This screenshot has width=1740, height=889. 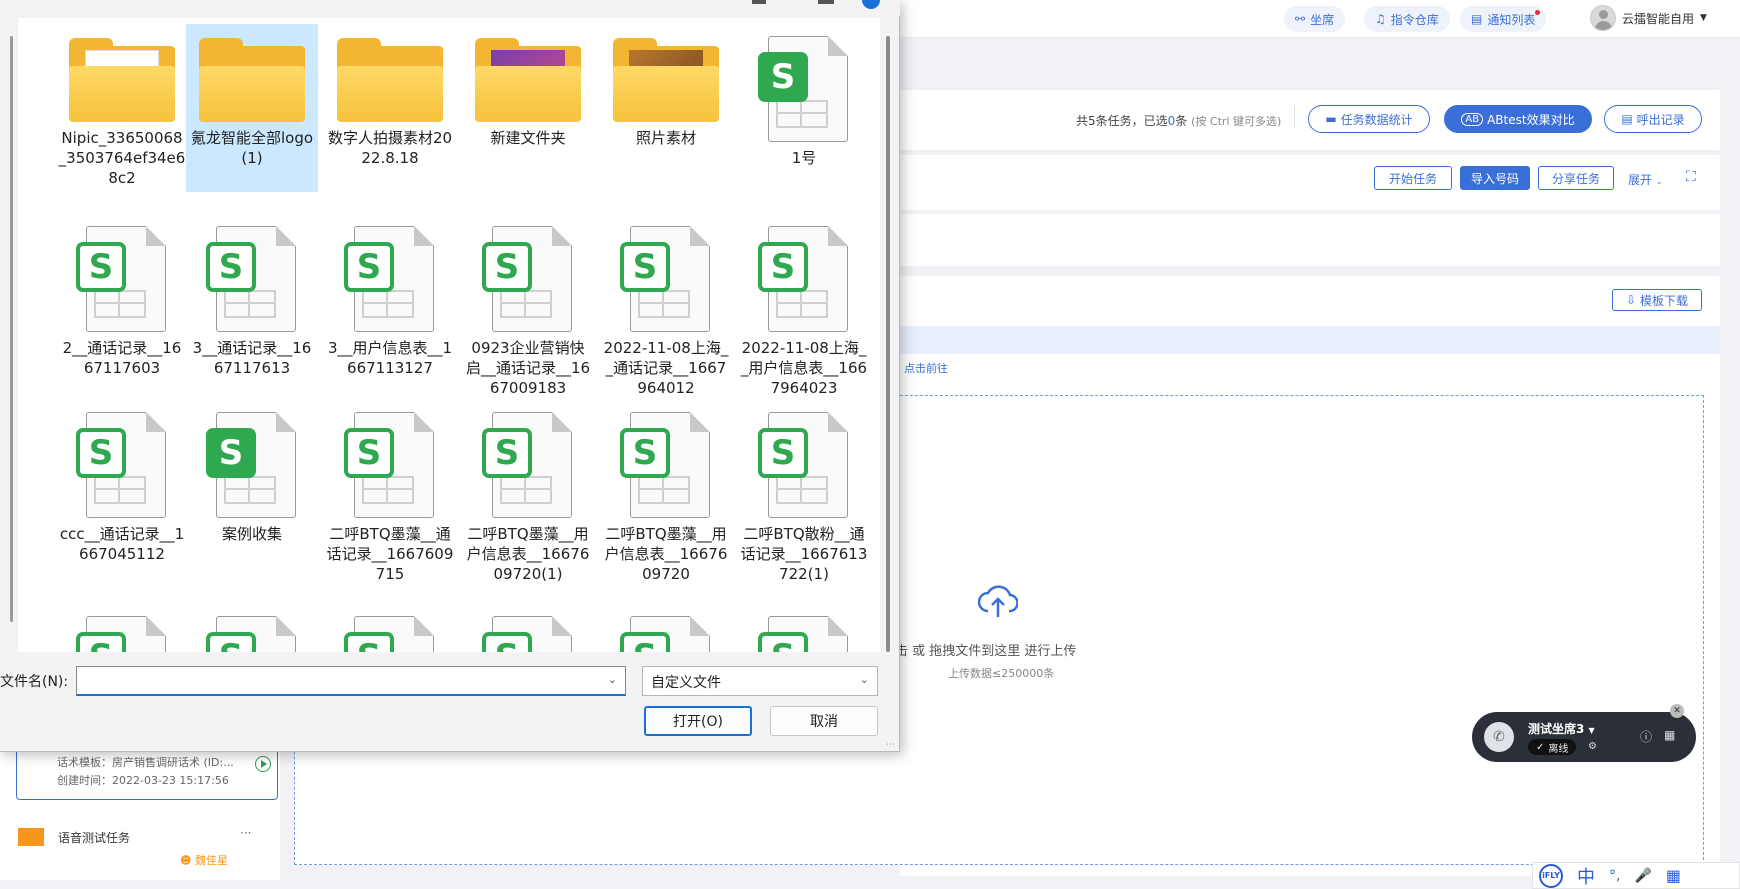 I want to click on seat-button: ⚯ 坐席, so click(x=1315, y=19).